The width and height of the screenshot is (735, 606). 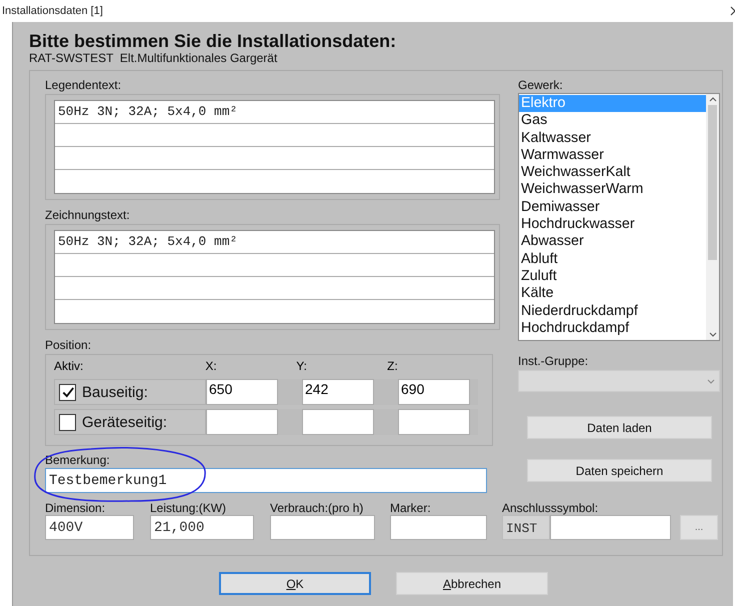 What do you see at coordinates (619, 381) in the screenshot?
I see `group-dropdown` at bounding box center [619, 381].